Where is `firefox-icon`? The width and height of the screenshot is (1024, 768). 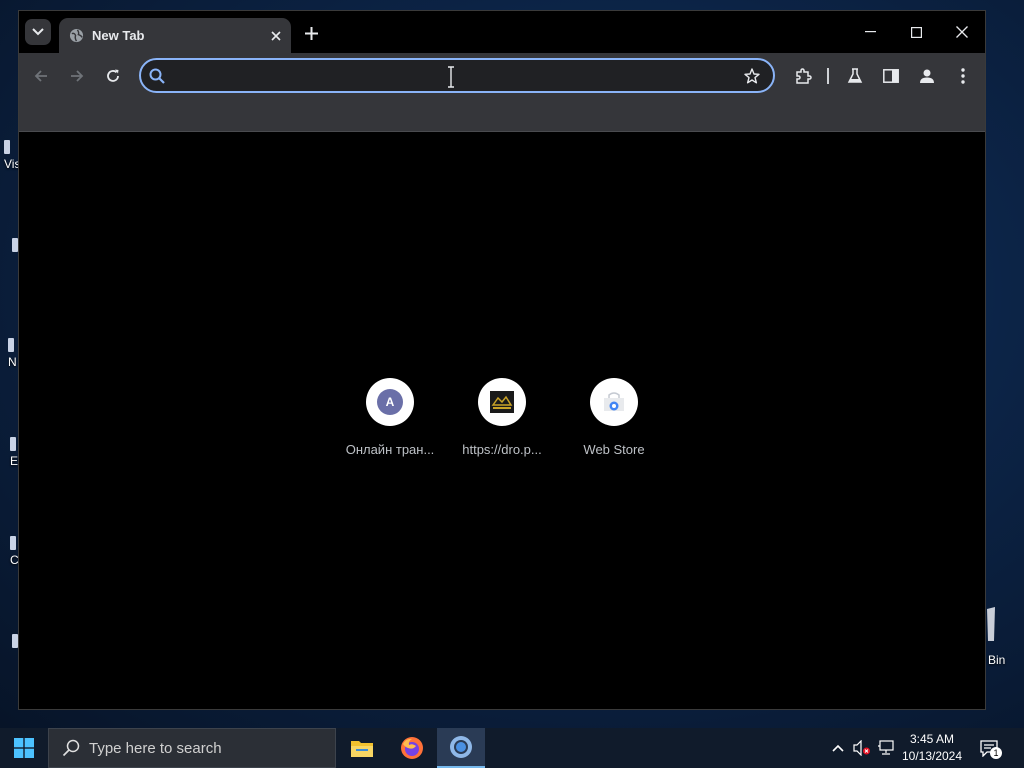
firefox-icon is located at coordinates (412, 748).